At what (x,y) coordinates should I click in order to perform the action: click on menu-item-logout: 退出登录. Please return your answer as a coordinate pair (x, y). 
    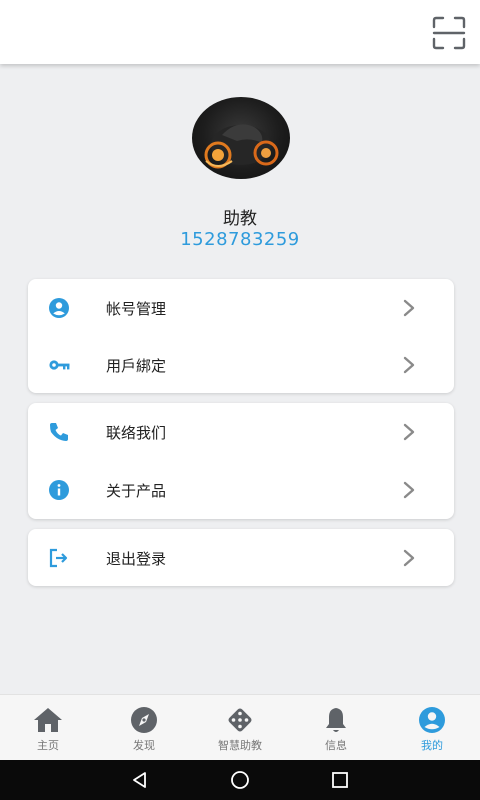
    Looking at the image, I should click on (241, 557).